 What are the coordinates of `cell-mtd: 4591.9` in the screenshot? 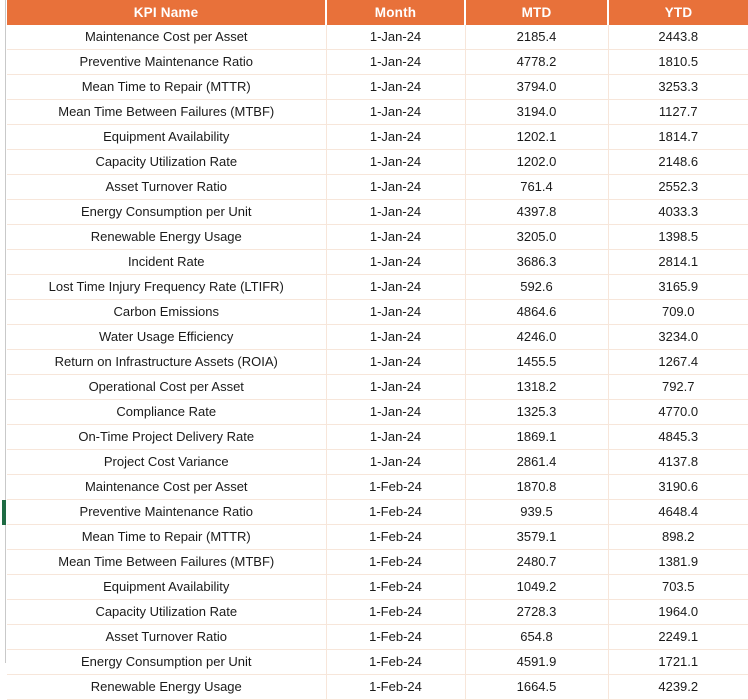 It's located at (537, 662).